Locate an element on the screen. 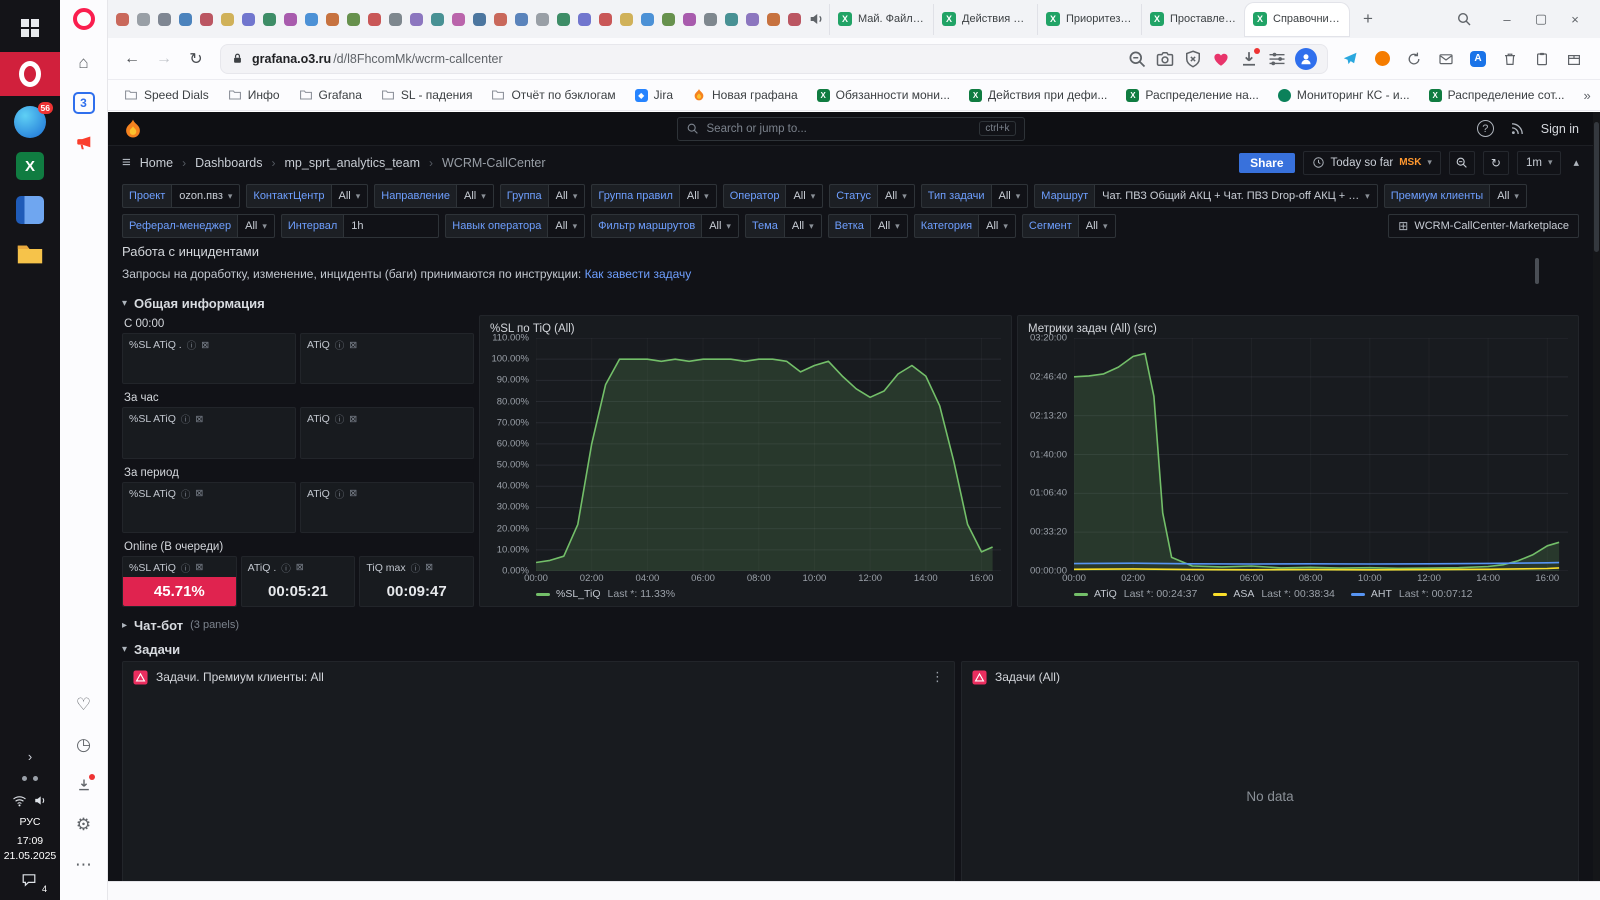 This screenshot has height=900, width=1600. page-scrollbar is located at coordinates (1596, 496).